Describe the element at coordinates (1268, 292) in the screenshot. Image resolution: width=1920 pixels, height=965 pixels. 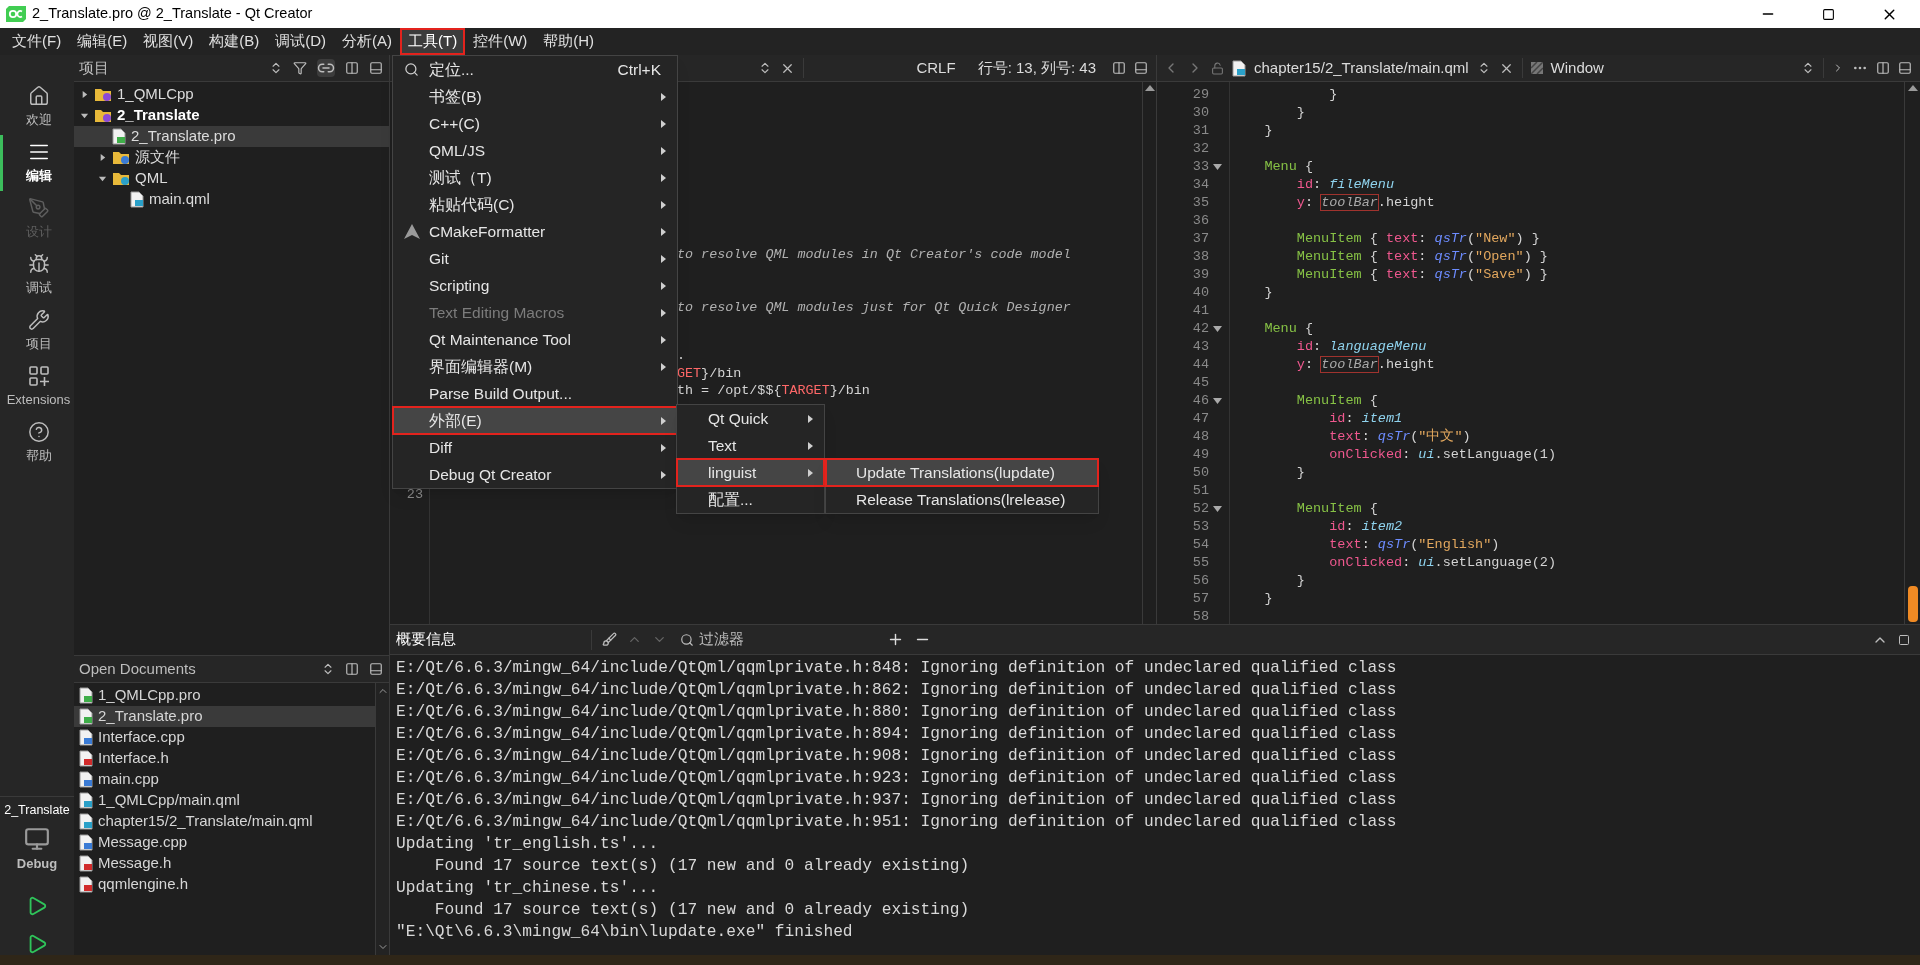
I see `code-line: }` at that location.